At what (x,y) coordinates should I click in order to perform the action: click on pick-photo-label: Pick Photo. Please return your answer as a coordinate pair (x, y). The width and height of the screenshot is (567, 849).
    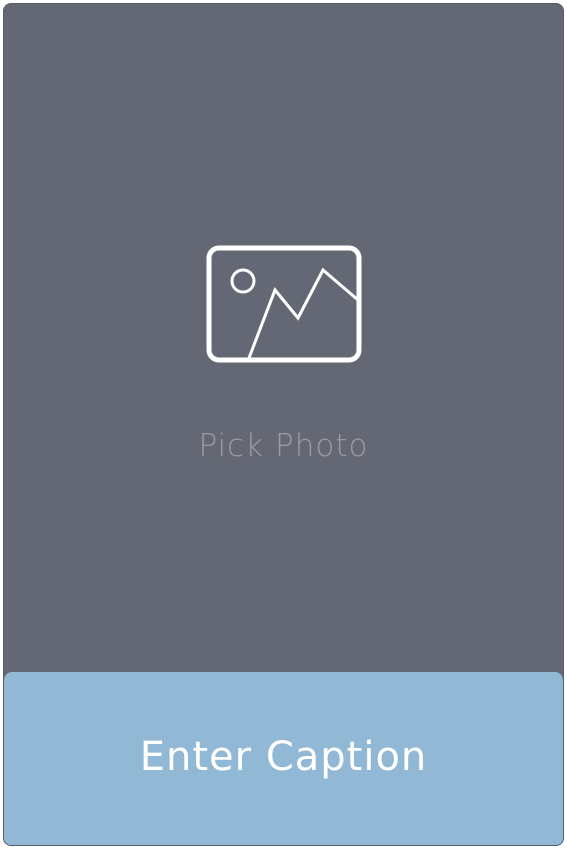
    Looking at the image, I should click on (283, 446).